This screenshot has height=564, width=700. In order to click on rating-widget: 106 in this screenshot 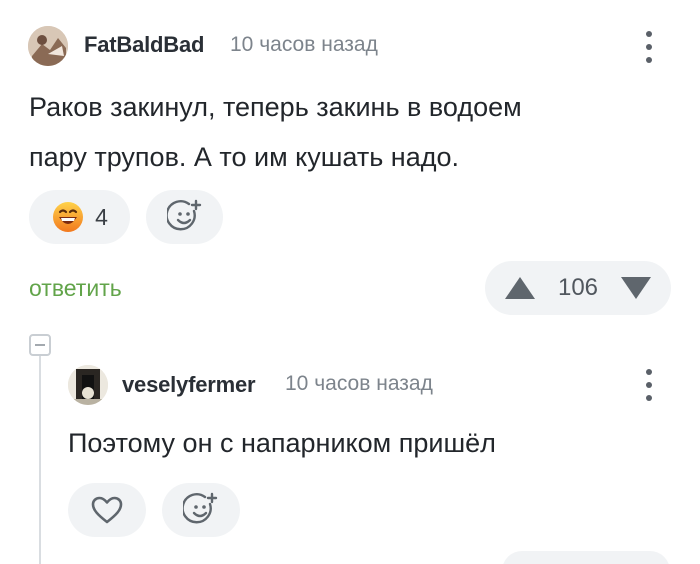, I will do `click(578, 288)`.